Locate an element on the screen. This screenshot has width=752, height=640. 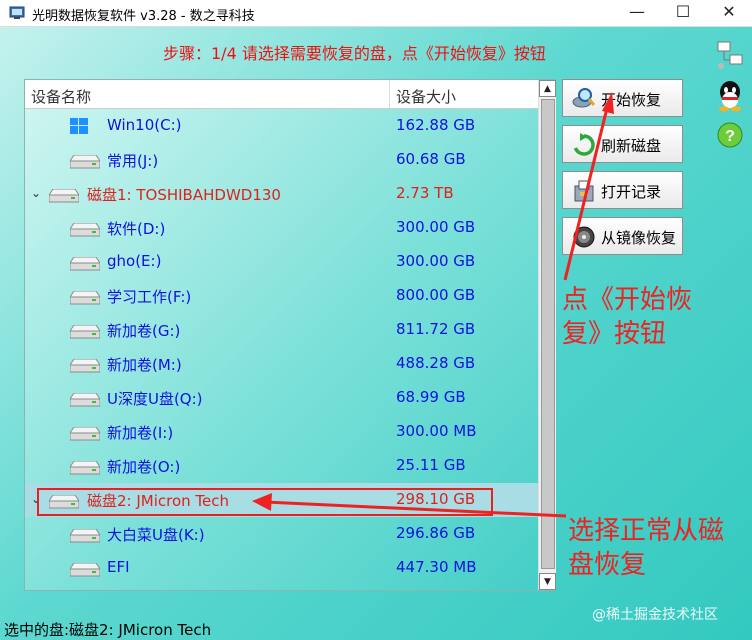
disk-row: ⌄ 磁盘1: TOSHIBAHDWD130 2.73 TB is located at coordinates (281, 194).